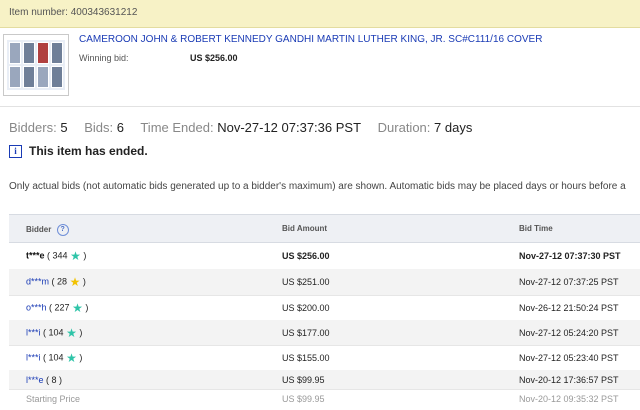 The width and height of the screenshot is (640, 410). Describe the element at coordinates (306, 255) in the screenshot. I see `bid-amount: US $256.00` at that location.